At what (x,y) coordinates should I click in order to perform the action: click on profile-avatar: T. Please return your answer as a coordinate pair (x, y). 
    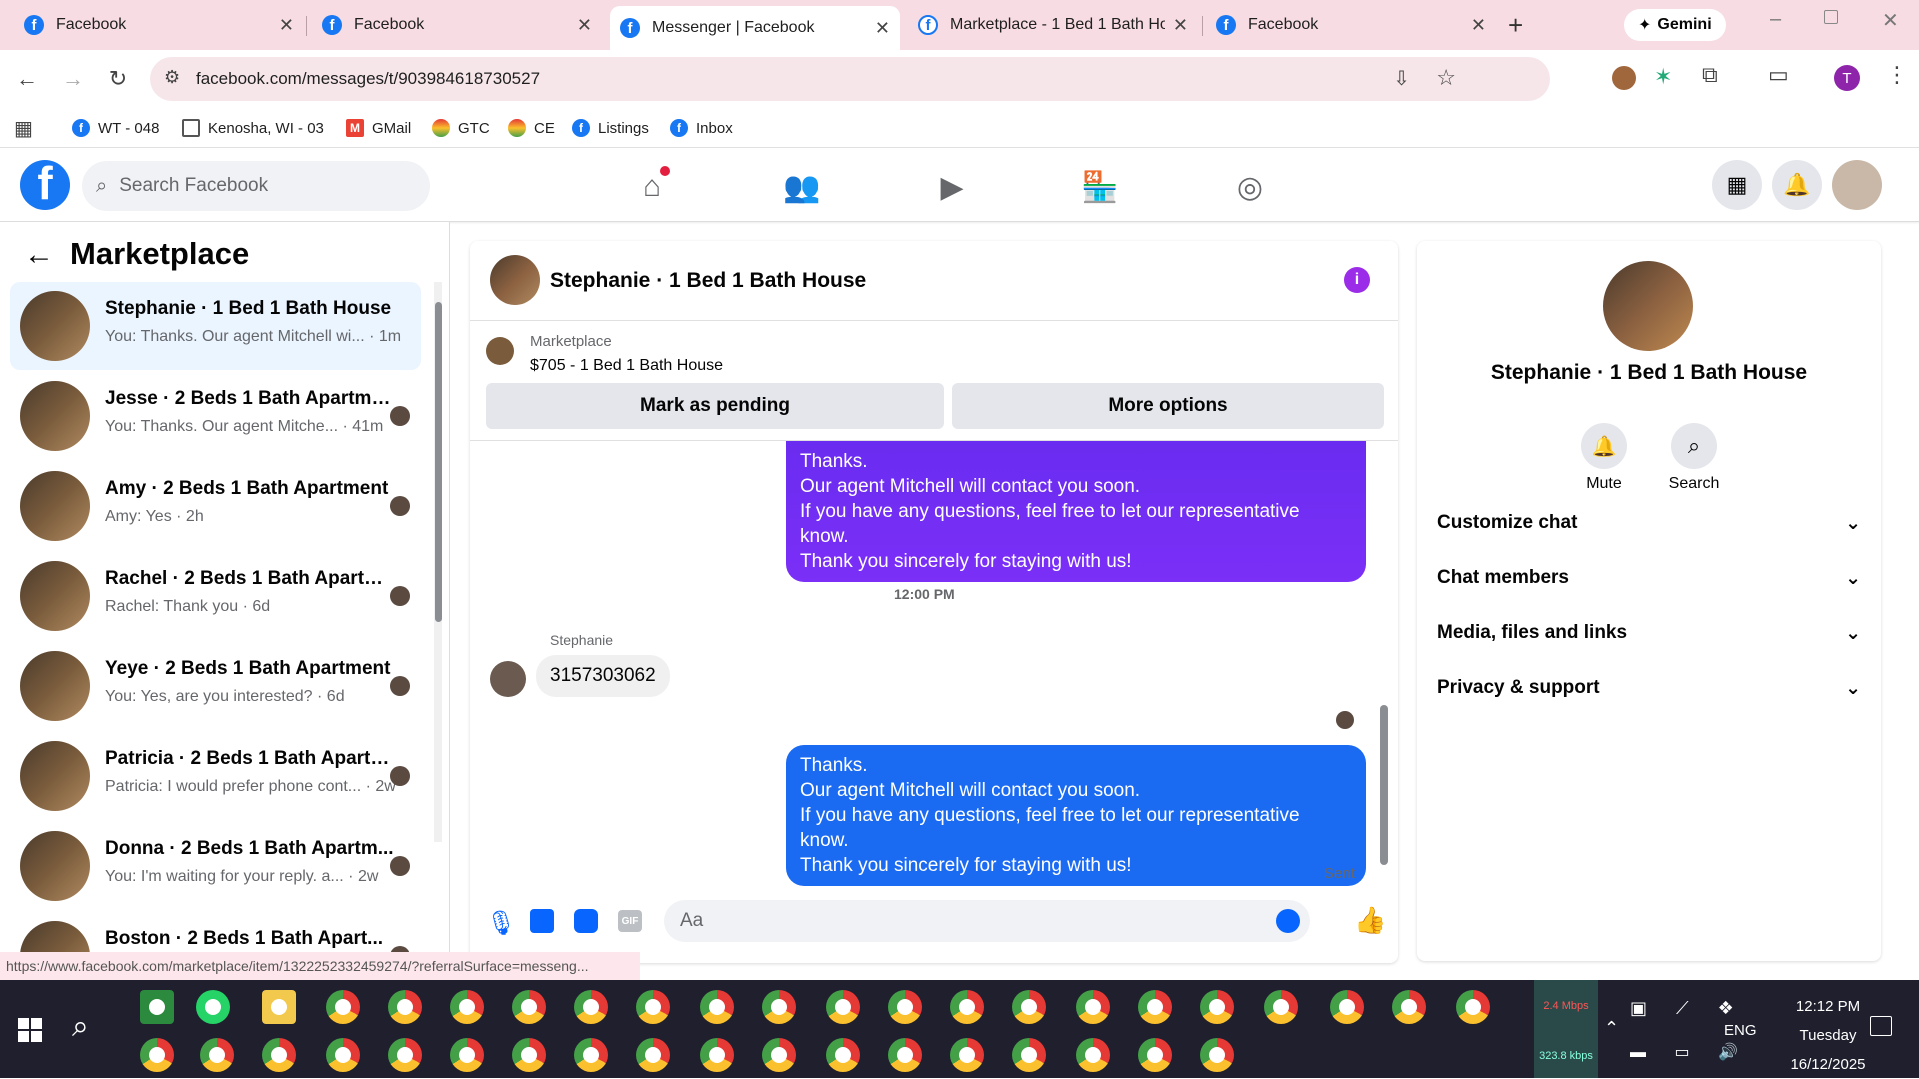
    Looking at the image, I should click on (1847, 78).